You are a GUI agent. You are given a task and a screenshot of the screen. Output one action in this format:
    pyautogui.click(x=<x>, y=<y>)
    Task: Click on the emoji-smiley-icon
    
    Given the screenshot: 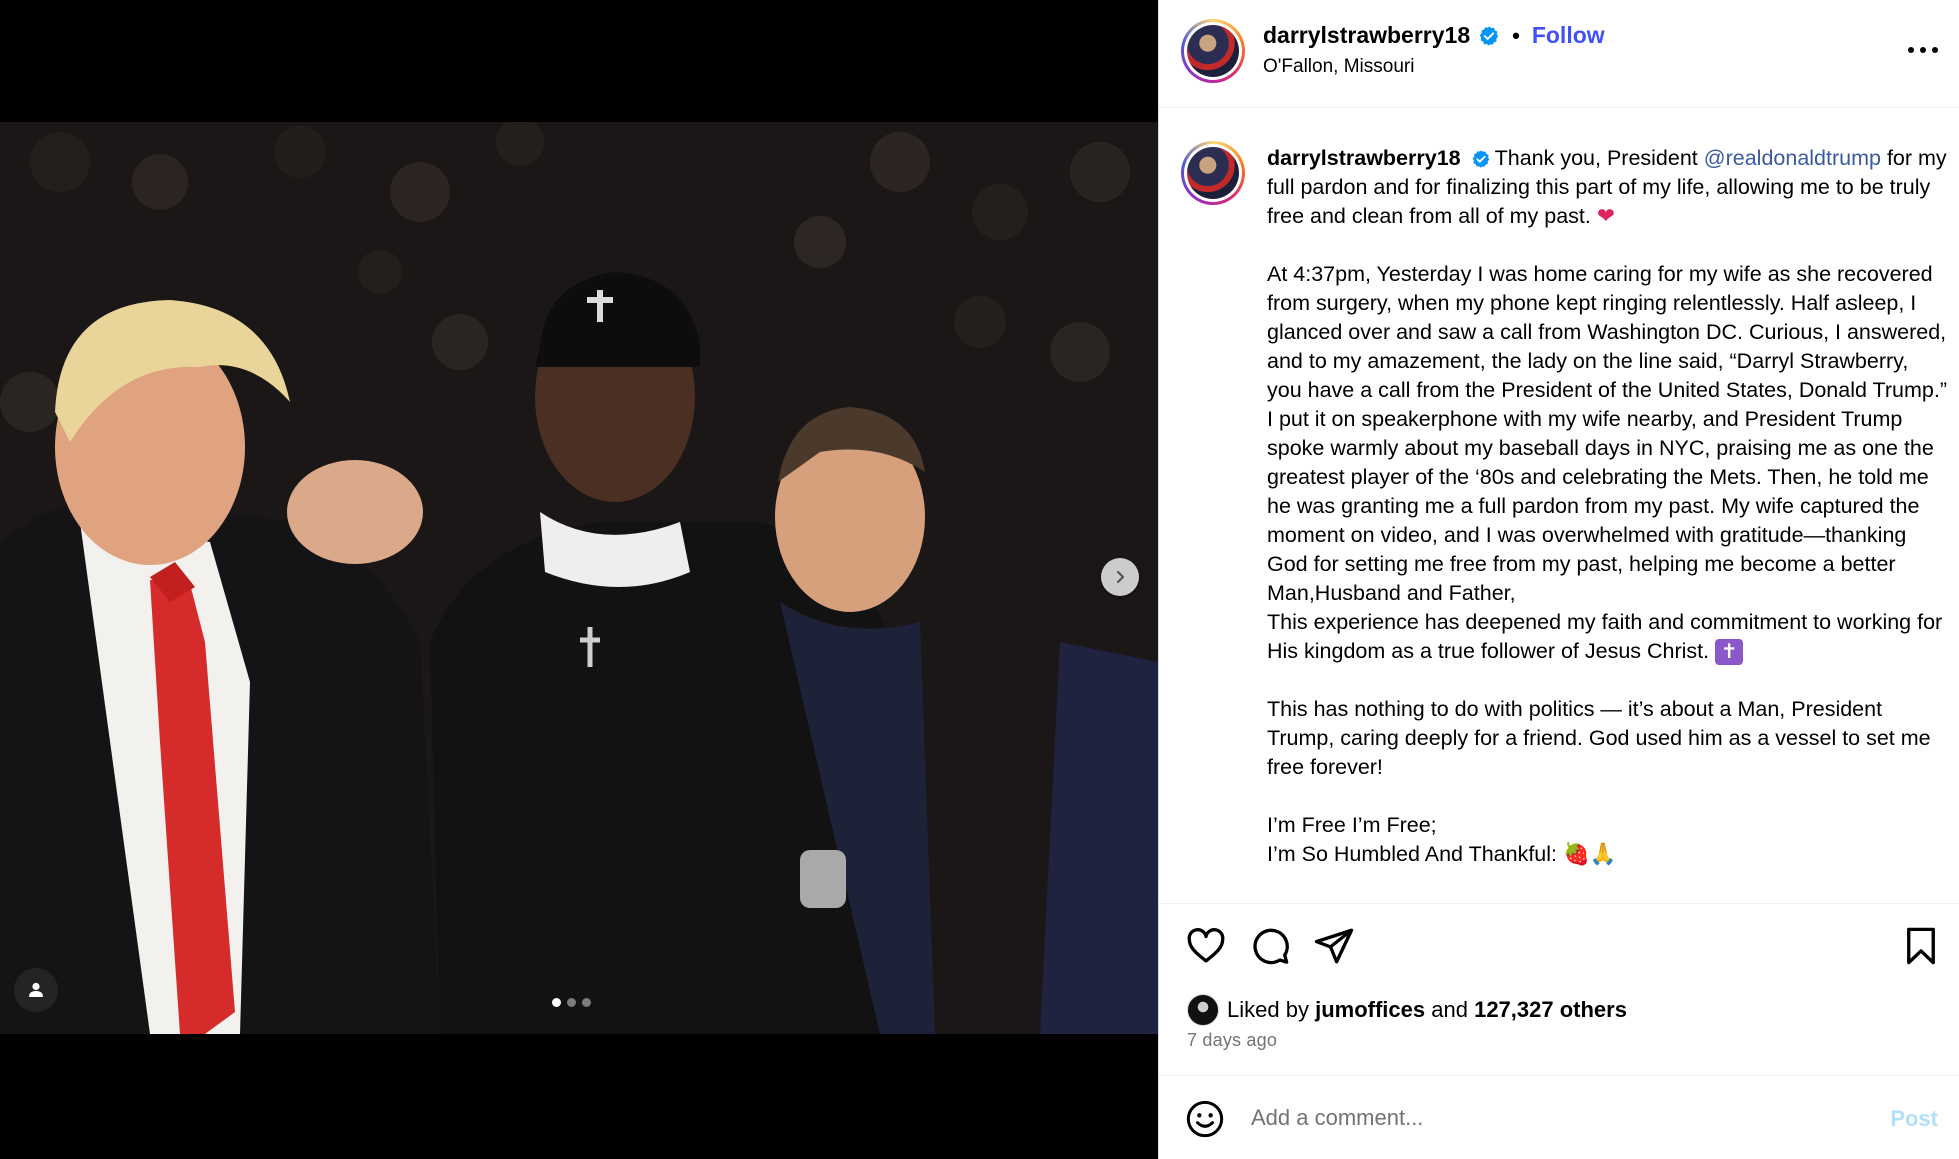 What is the action you would take?
    pyautogui.click(x=1205, y=1119)
    